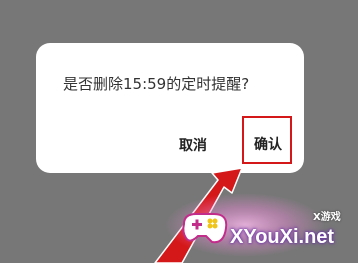 The height and width of the screenshot is (263, 358). I want to click on cancel-button: 取消, so click(193, 145).